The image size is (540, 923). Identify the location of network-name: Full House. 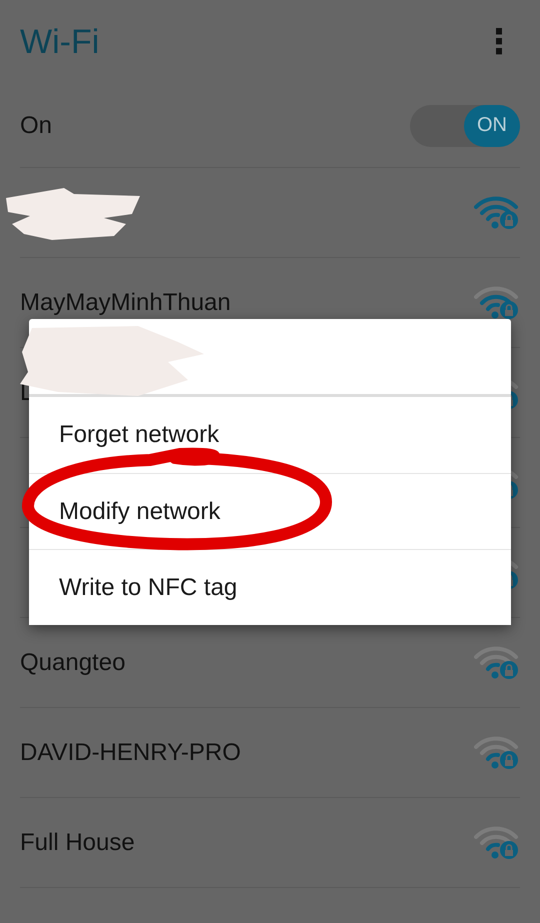
(77, 842).